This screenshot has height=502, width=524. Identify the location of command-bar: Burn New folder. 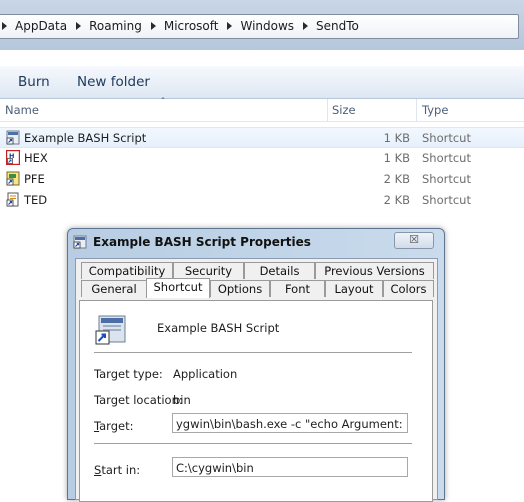
(262, 82).